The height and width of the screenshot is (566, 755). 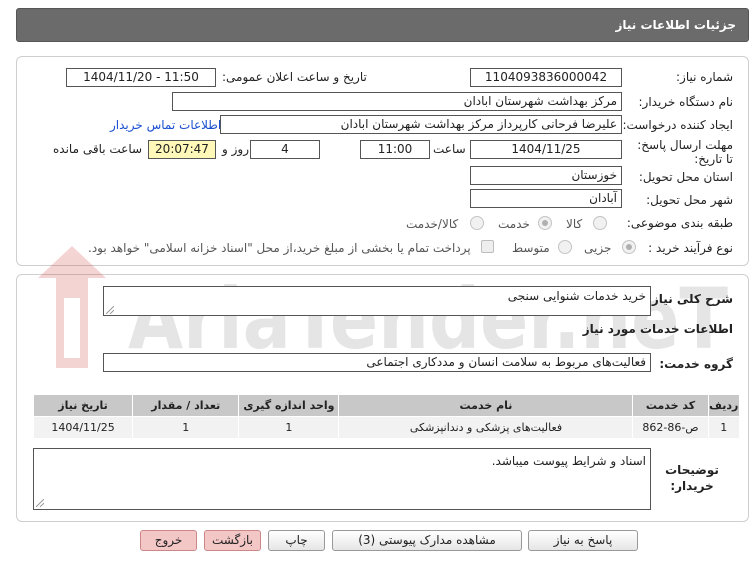 What do you see at coordinates (685, 177) in the screenshot?
I see `province-label: استان محل تحویل:` at bounding box center [685, 177].